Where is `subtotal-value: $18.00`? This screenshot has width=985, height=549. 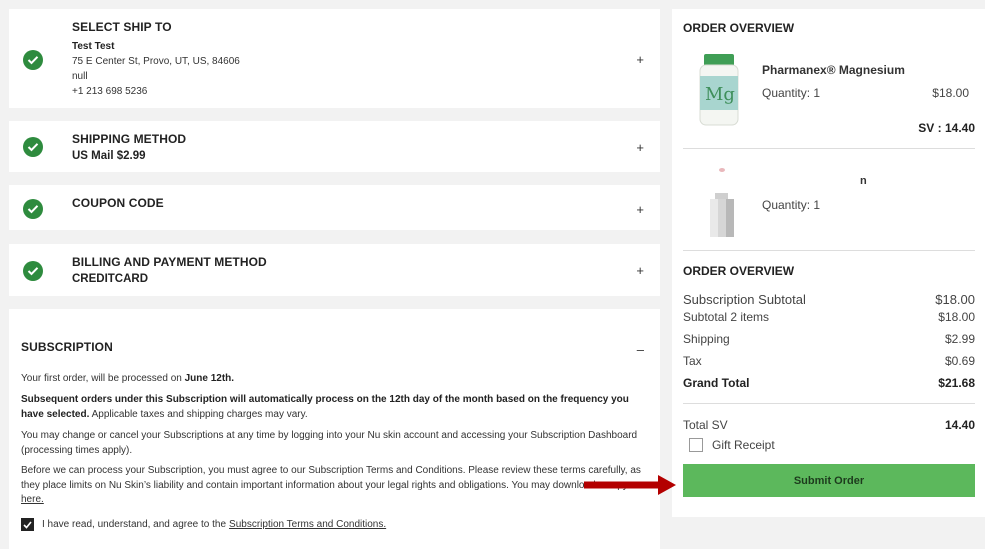 subtotal-value: $18.00 is located at coordinates (956, 317).